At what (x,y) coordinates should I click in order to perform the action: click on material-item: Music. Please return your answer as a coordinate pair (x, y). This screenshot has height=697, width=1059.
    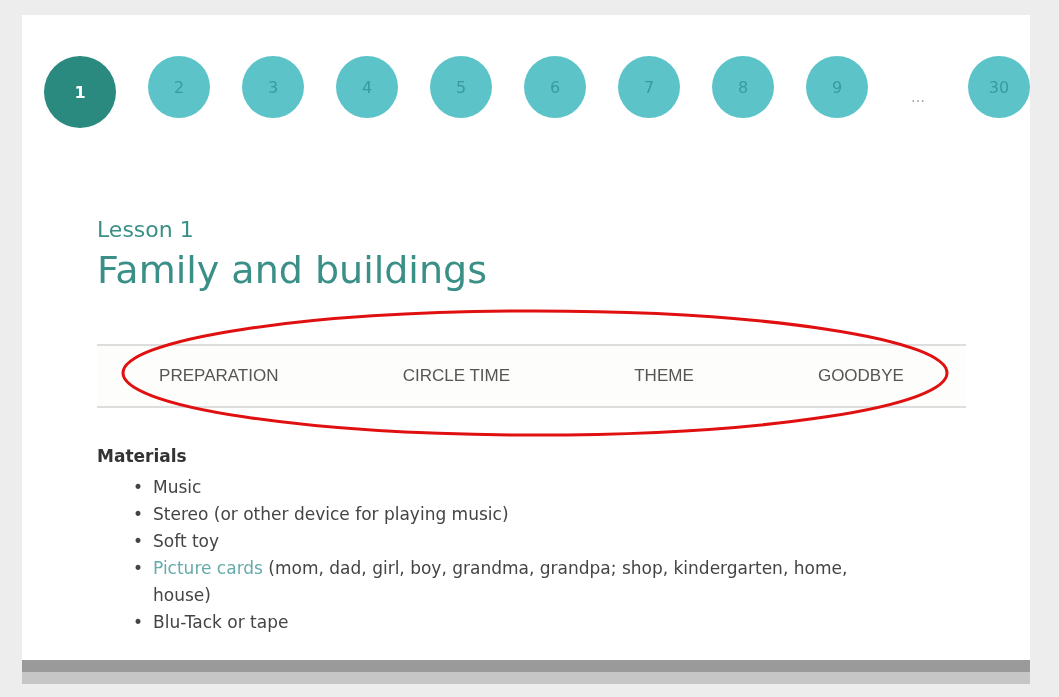
    Looking at the image, I should click on (177, 487).